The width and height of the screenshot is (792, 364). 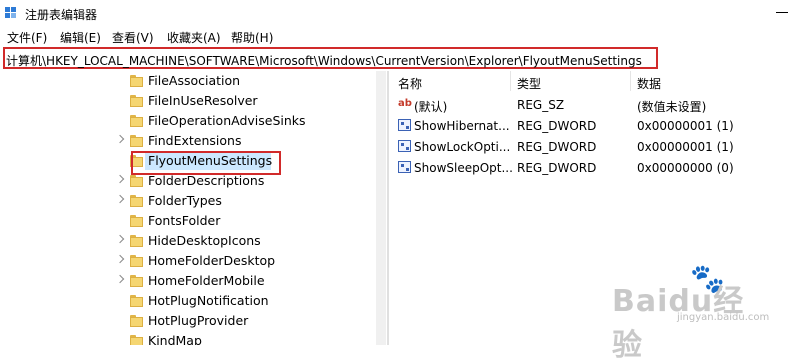 I want to click on value-type: REG_SZ, so click(x=541, y=105).